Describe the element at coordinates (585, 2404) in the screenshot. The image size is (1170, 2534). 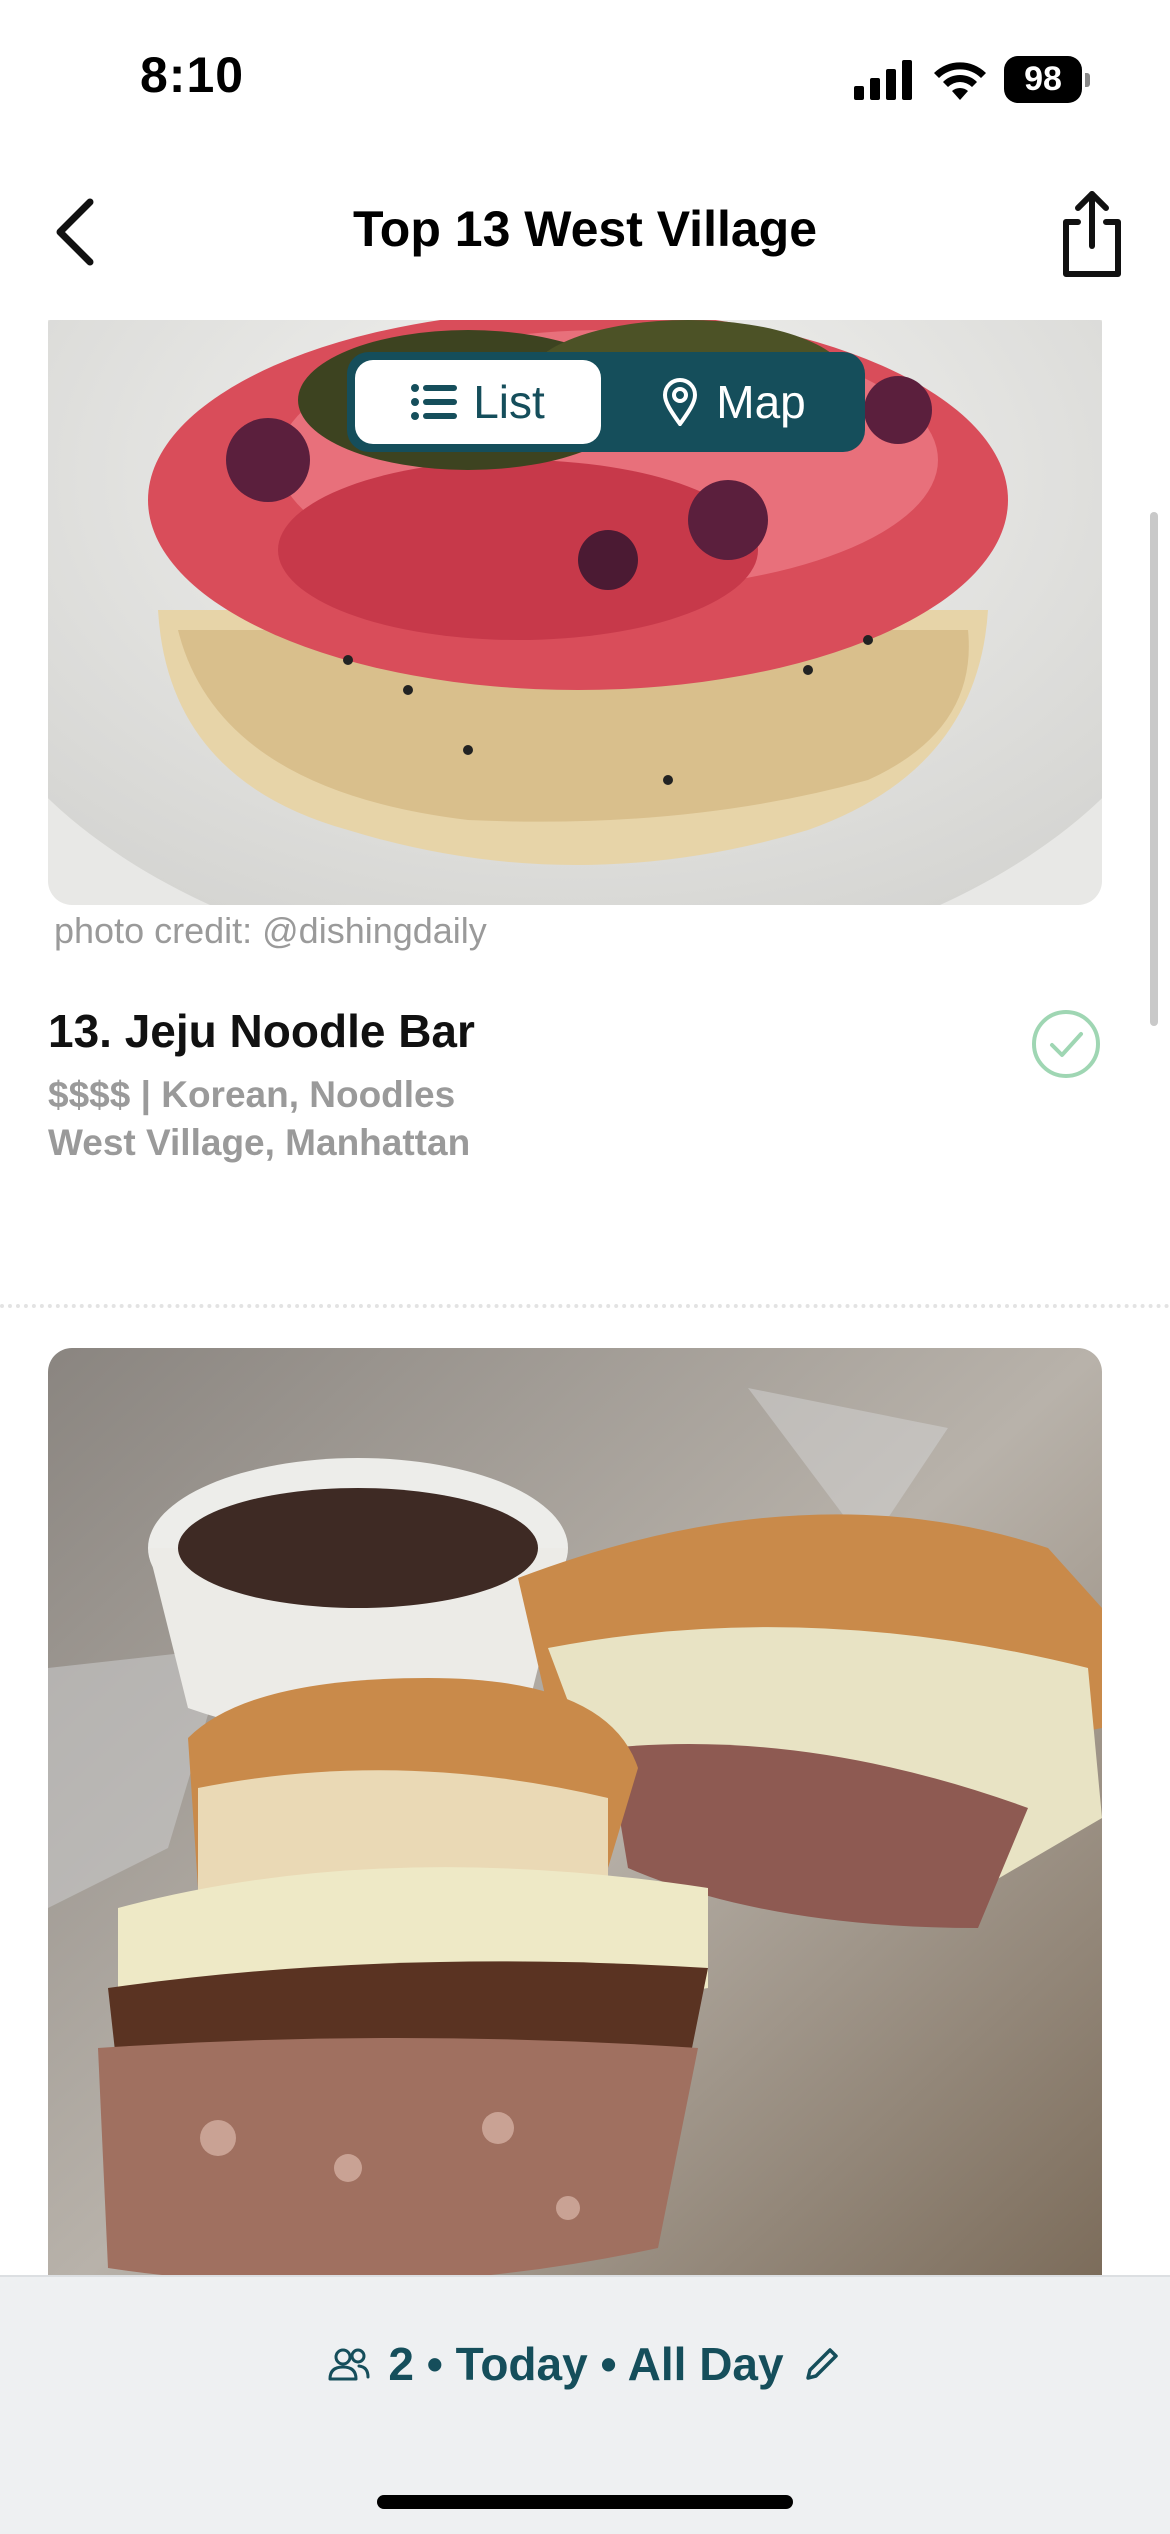
I see `bottom-bar: 2 • Today • All Day` at that location.